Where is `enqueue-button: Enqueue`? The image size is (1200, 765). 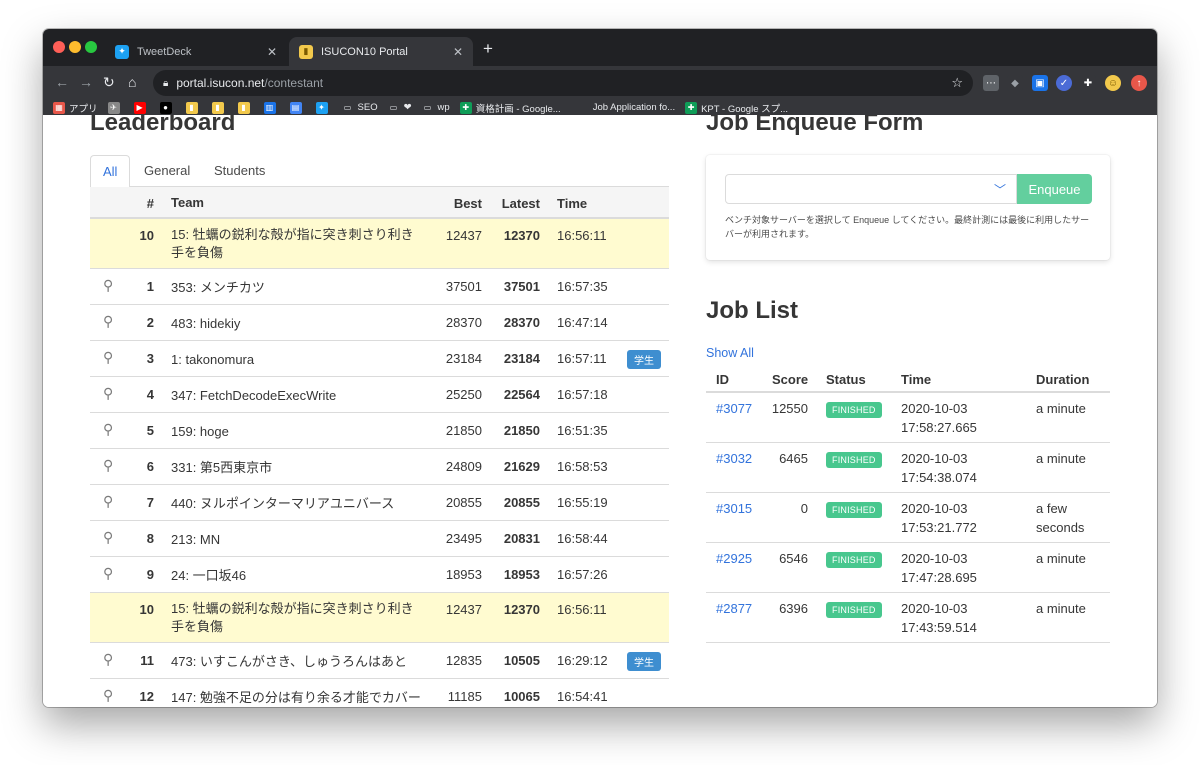 enqueue-button: Enqueue is located at coordinates (1054, 189).